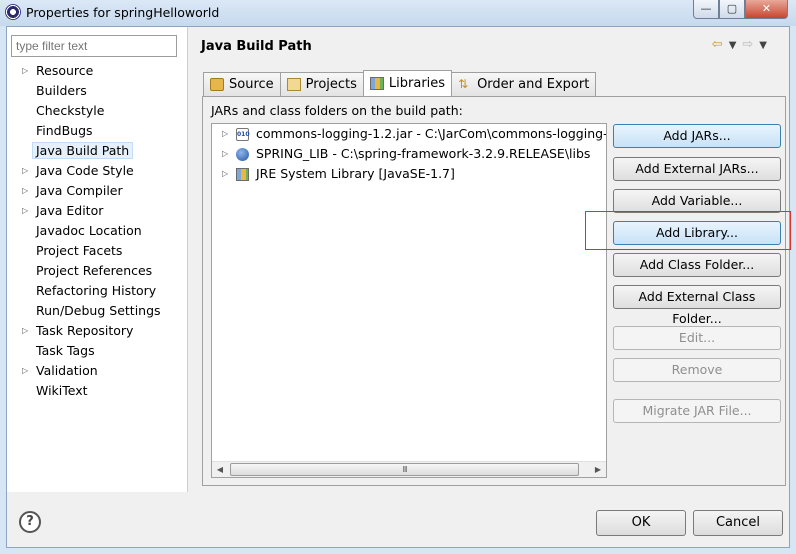  Describe the element at coordinates (331, 84) in the screenshot. I see `tab-label: Projects` at that location.